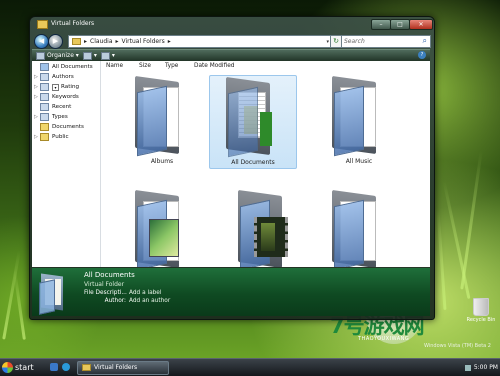 The height and width of the screenshot is (376, 500). I want to click on column-header-date-modified: Date Modified, so click(214, 66).